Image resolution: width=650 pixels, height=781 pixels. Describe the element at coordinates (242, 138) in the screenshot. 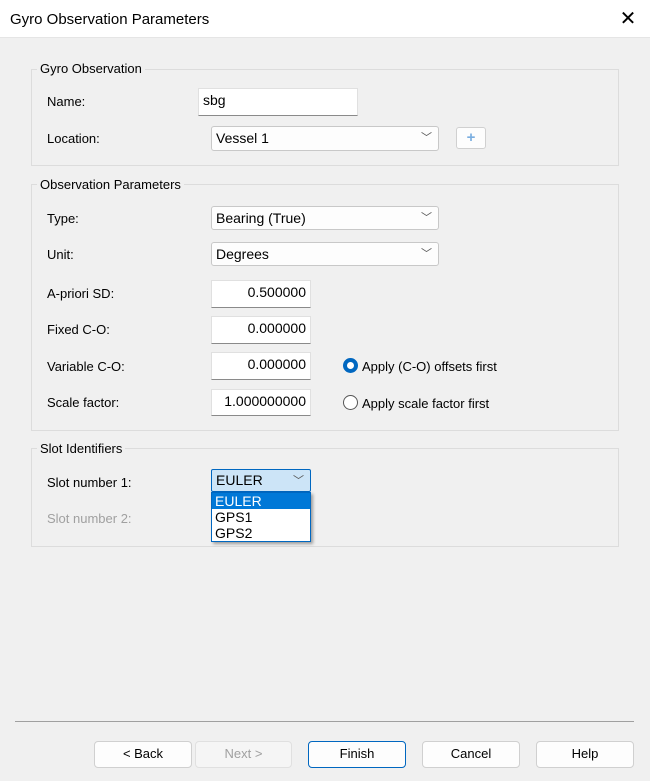

I see `location-value: Vessel 1` at that location.